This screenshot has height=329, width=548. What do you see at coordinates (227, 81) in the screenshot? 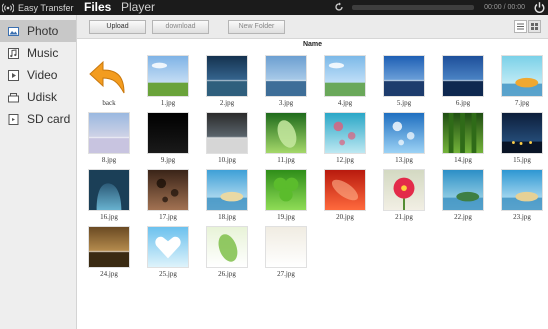
I see `photo-item: 2.jpg` at bounding box center [227, 81].